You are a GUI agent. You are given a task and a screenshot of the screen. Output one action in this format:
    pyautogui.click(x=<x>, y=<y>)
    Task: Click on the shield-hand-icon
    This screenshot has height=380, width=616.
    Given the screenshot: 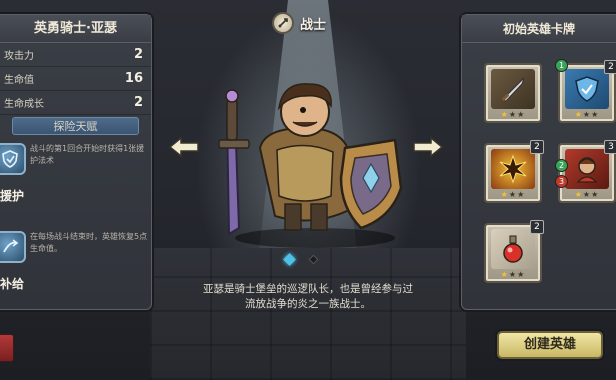 What is the action you would take?
    pyautogui.click(x=13, y=159)
    